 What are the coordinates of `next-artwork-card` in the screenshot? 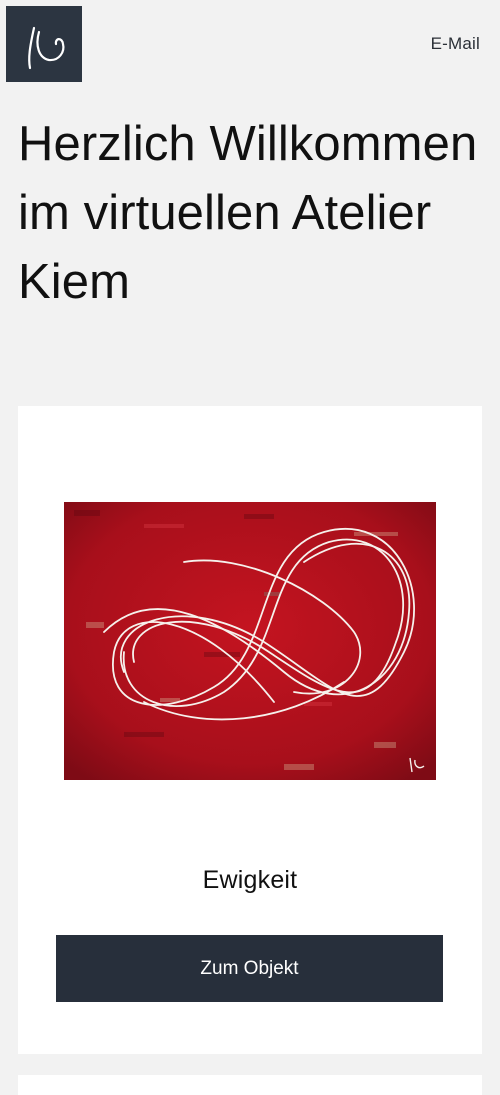 It's located at (250, 1085).